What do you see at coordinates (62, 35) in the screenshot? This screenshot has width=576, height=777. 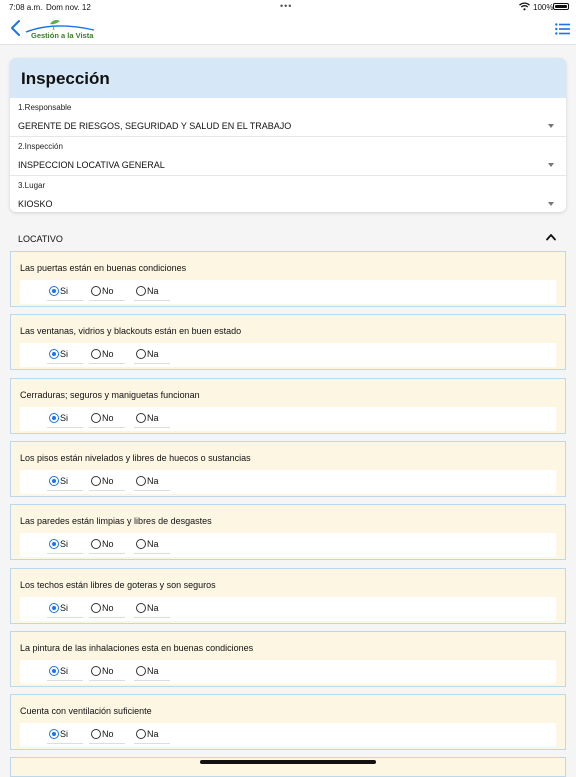 I see `brand-name: Gestión a la Vista` at bounding box center [62, 35].